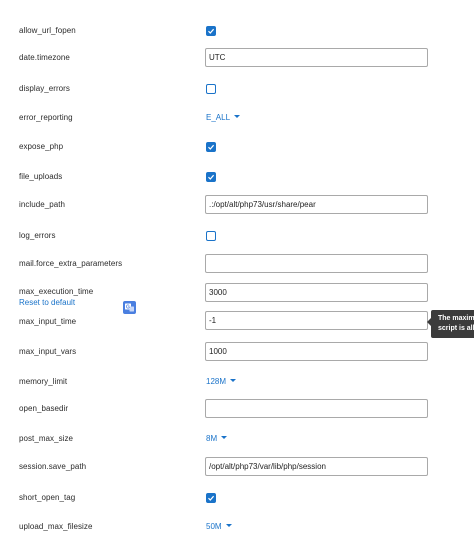 This screenshot has height=536, width=474. I want to click on setting-label: session.save_path, so click(53, 466).